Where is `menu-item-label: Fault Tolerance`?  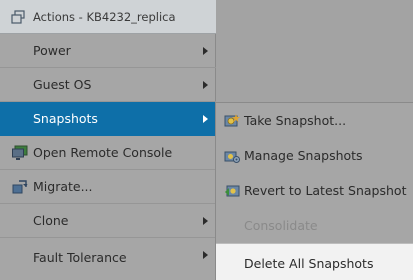 menu-item-label: Fault Tolerance is located at coordinates (80, 257).